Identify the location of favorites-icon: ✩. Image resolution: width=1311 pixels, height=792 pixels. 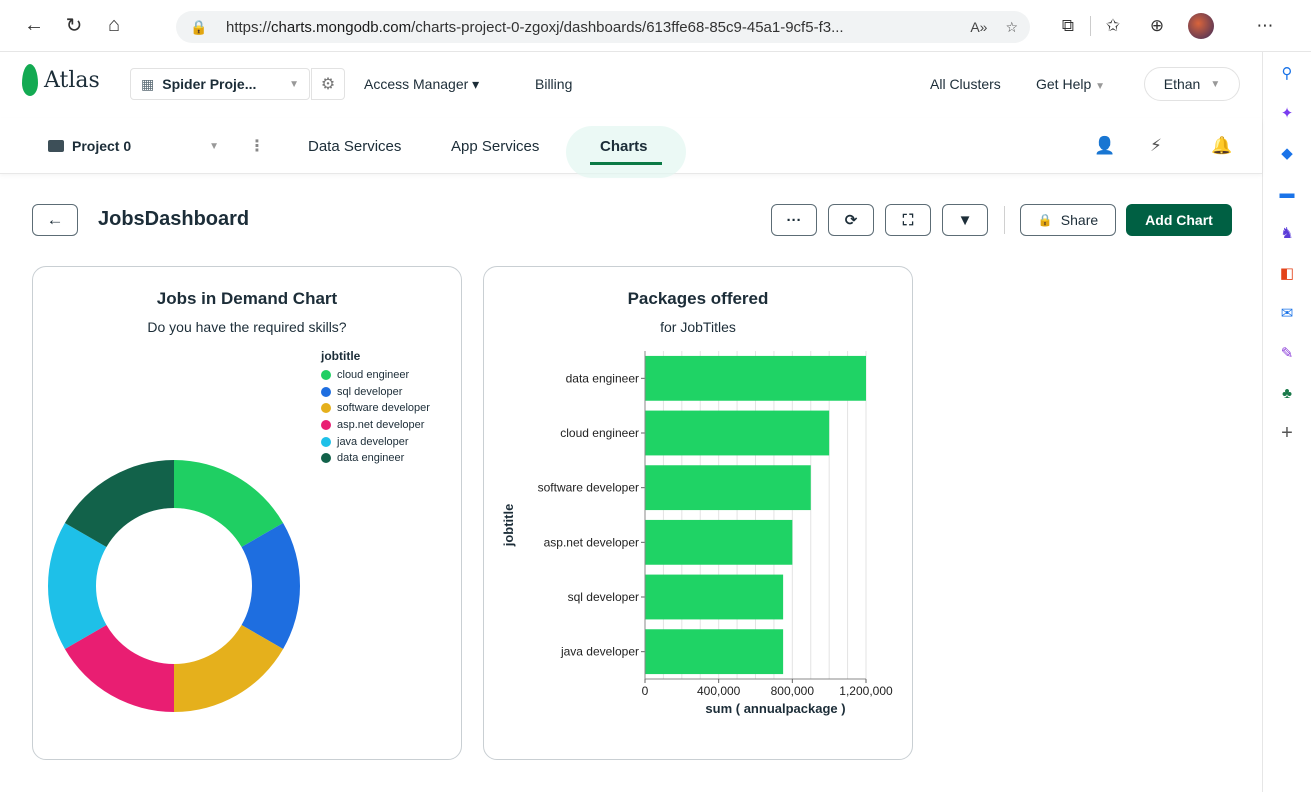
(1113, 26).